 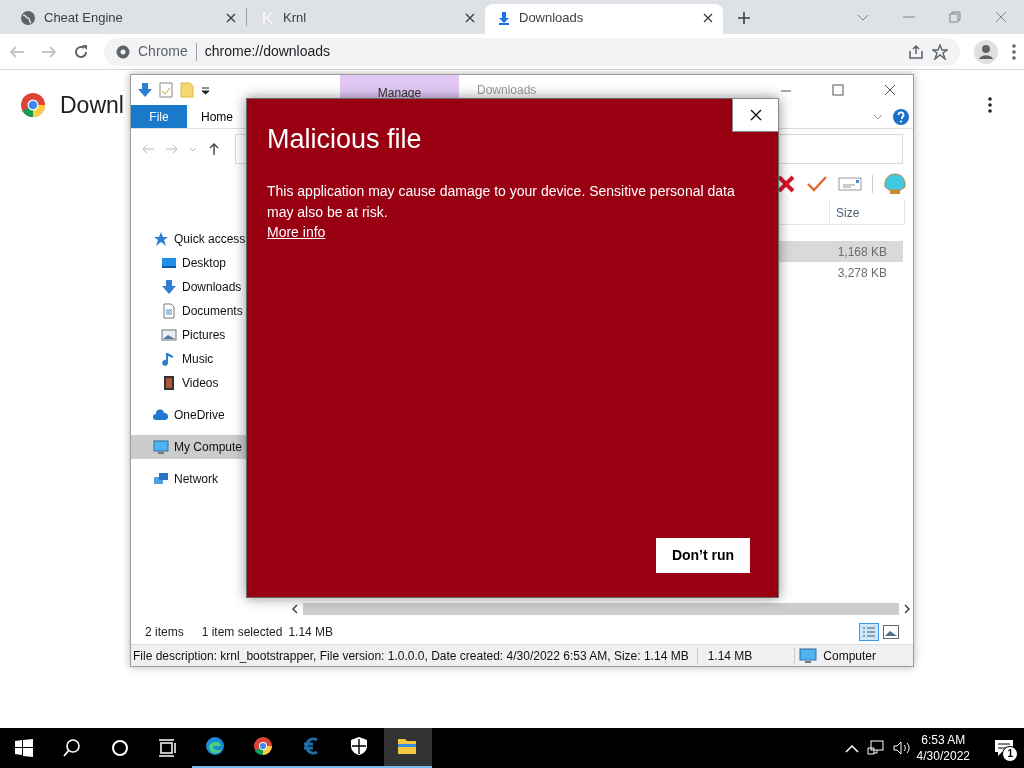 I want to click on edge-icon, so click(x=216, y=747).